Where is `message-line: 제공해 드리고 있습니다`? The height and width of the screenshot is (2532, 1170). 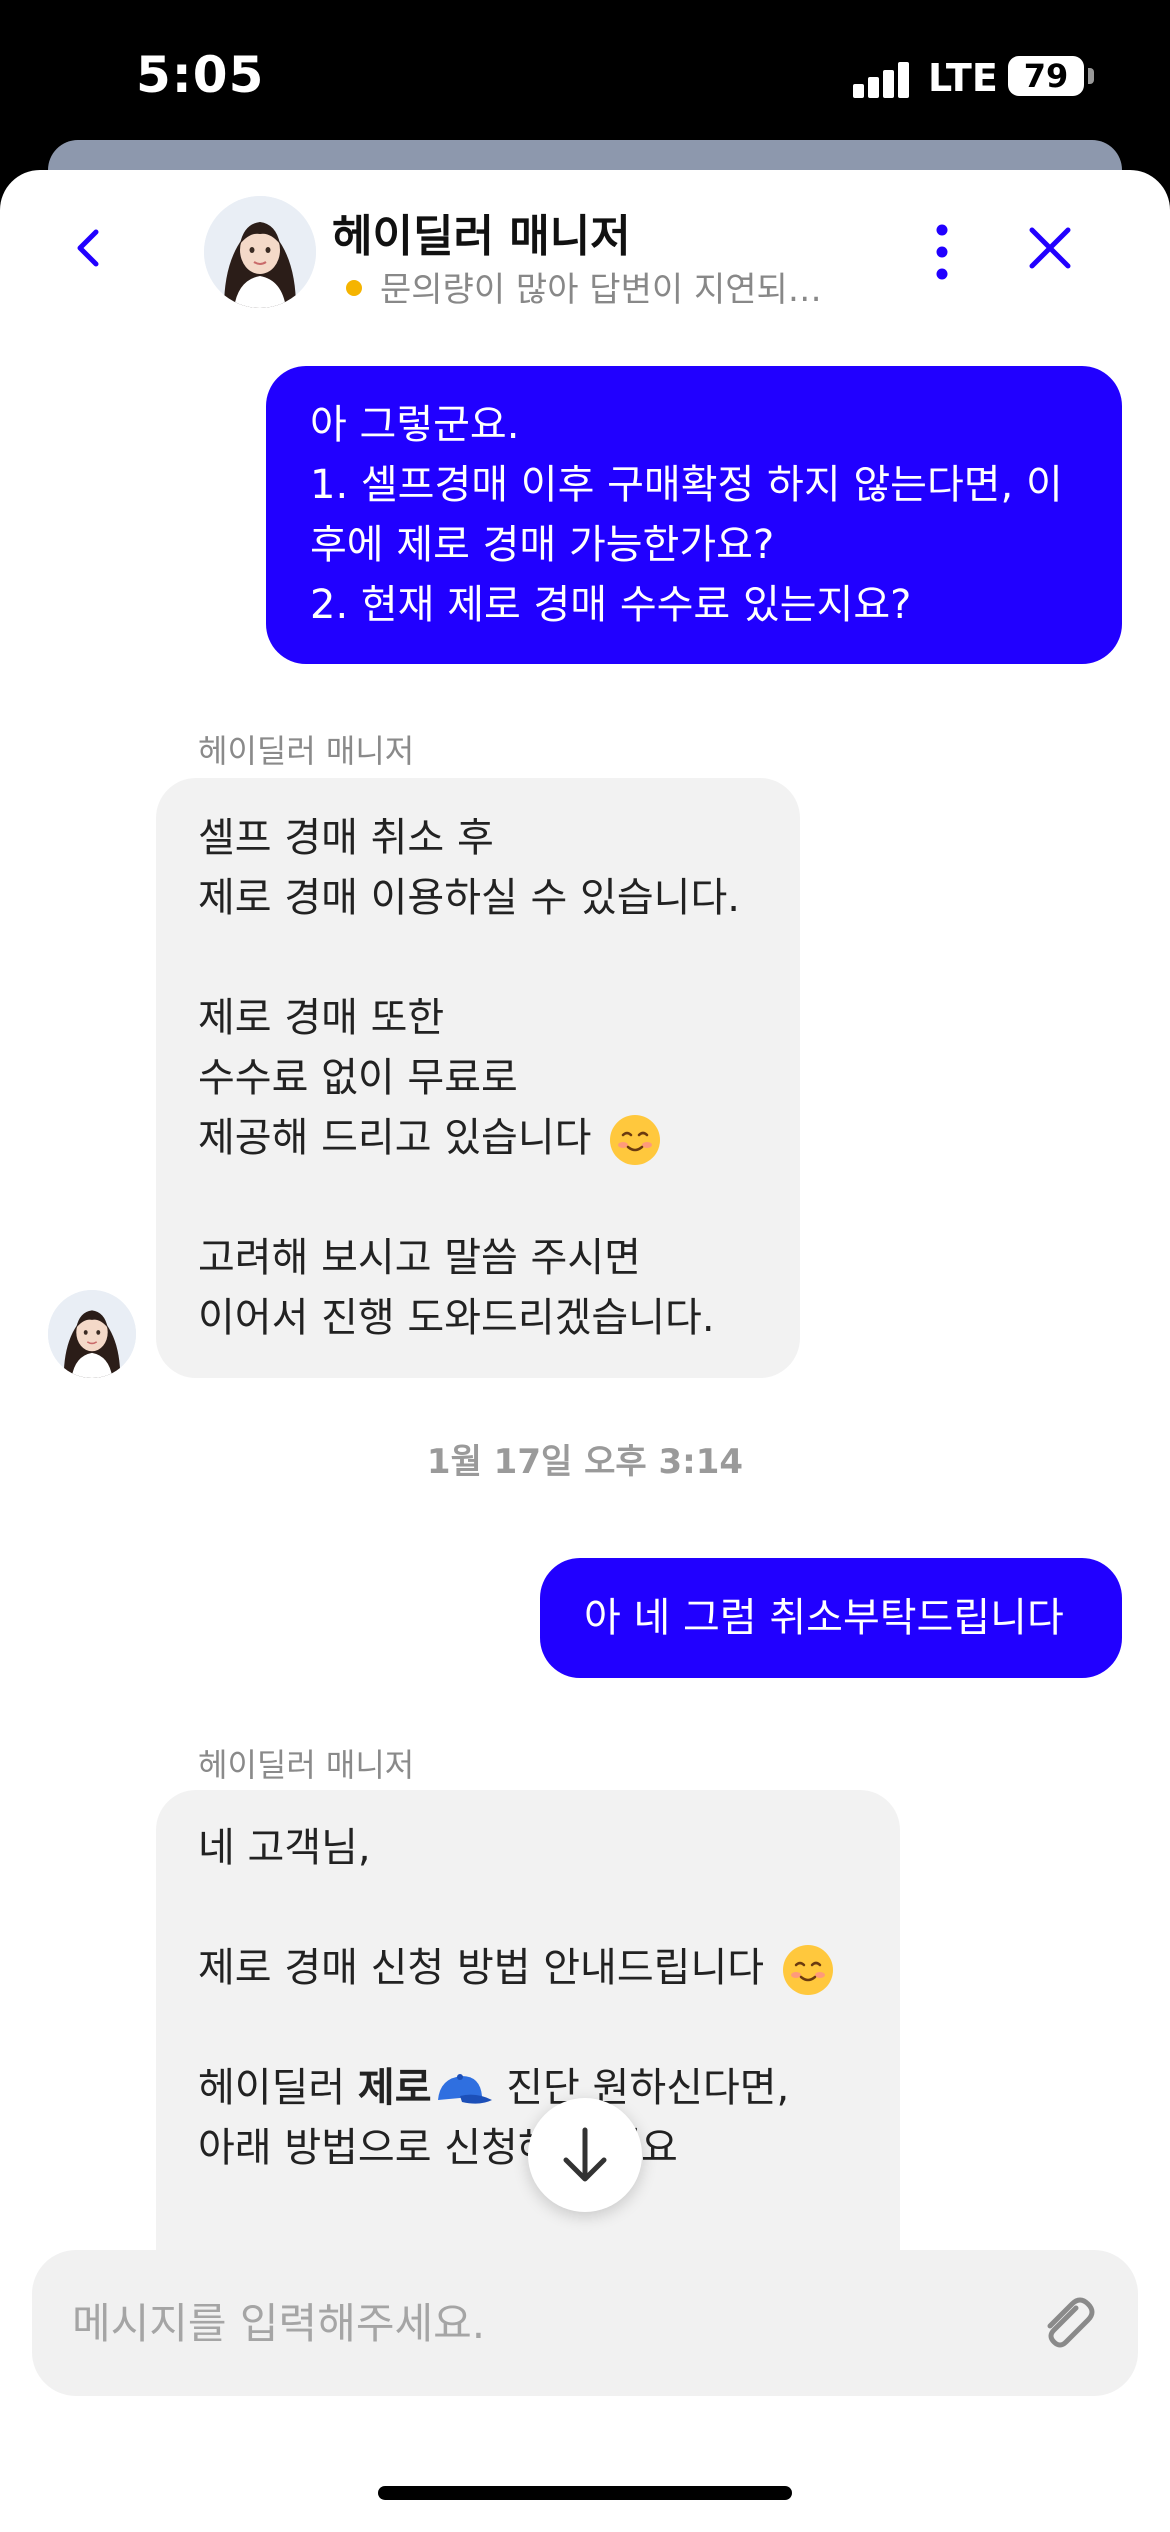
message-line: 제공해 드리고 있습니다 is located at coordinates (395, 1138).